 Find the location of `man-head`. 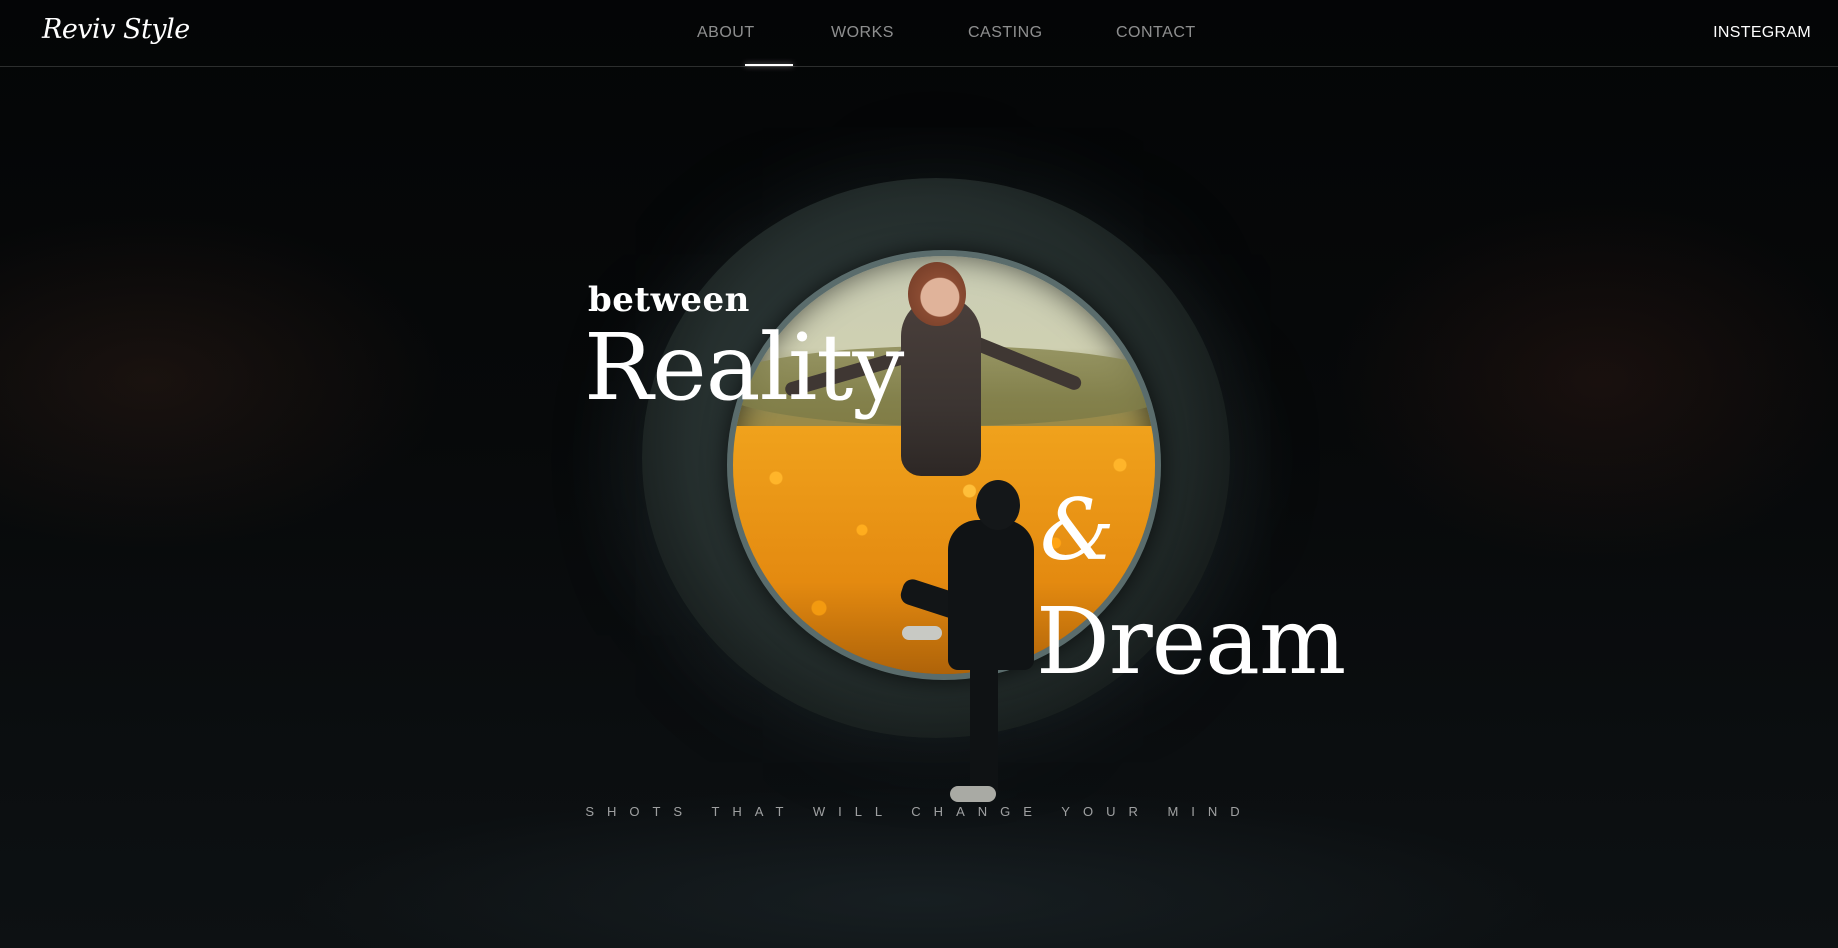

man-head is located at coordinates (998, 505).